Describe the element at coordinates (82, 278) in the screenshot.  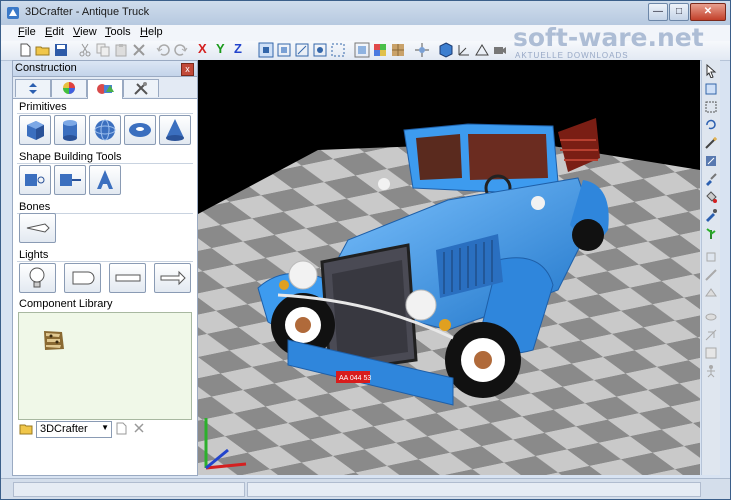
I see `spot-light-button` at that location.